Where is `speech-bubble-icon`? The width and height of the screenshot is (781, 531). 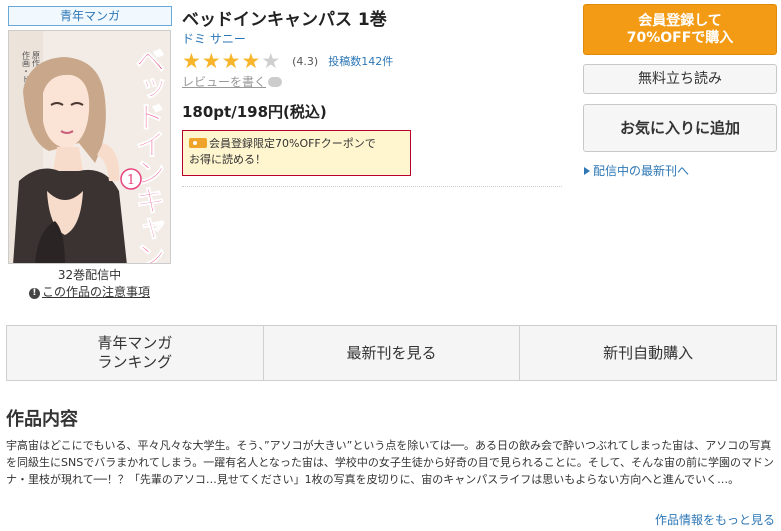 speech-bubble-icon is located at coordinates (275, 81).